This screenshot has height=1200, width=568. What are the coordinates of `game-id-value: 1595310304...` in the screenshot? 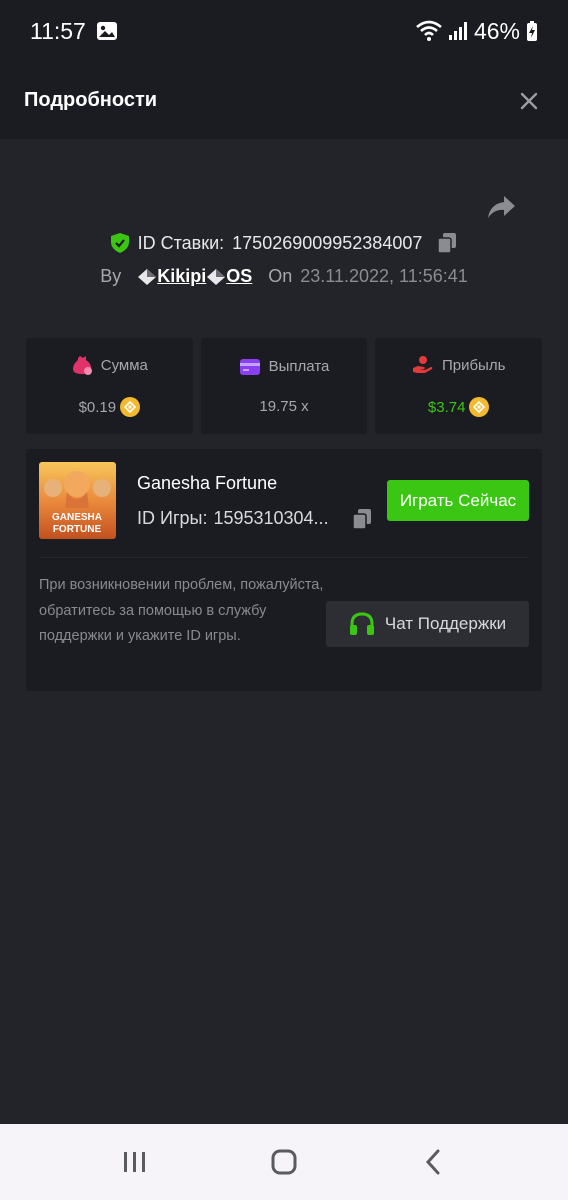 It's located at (271, 518).